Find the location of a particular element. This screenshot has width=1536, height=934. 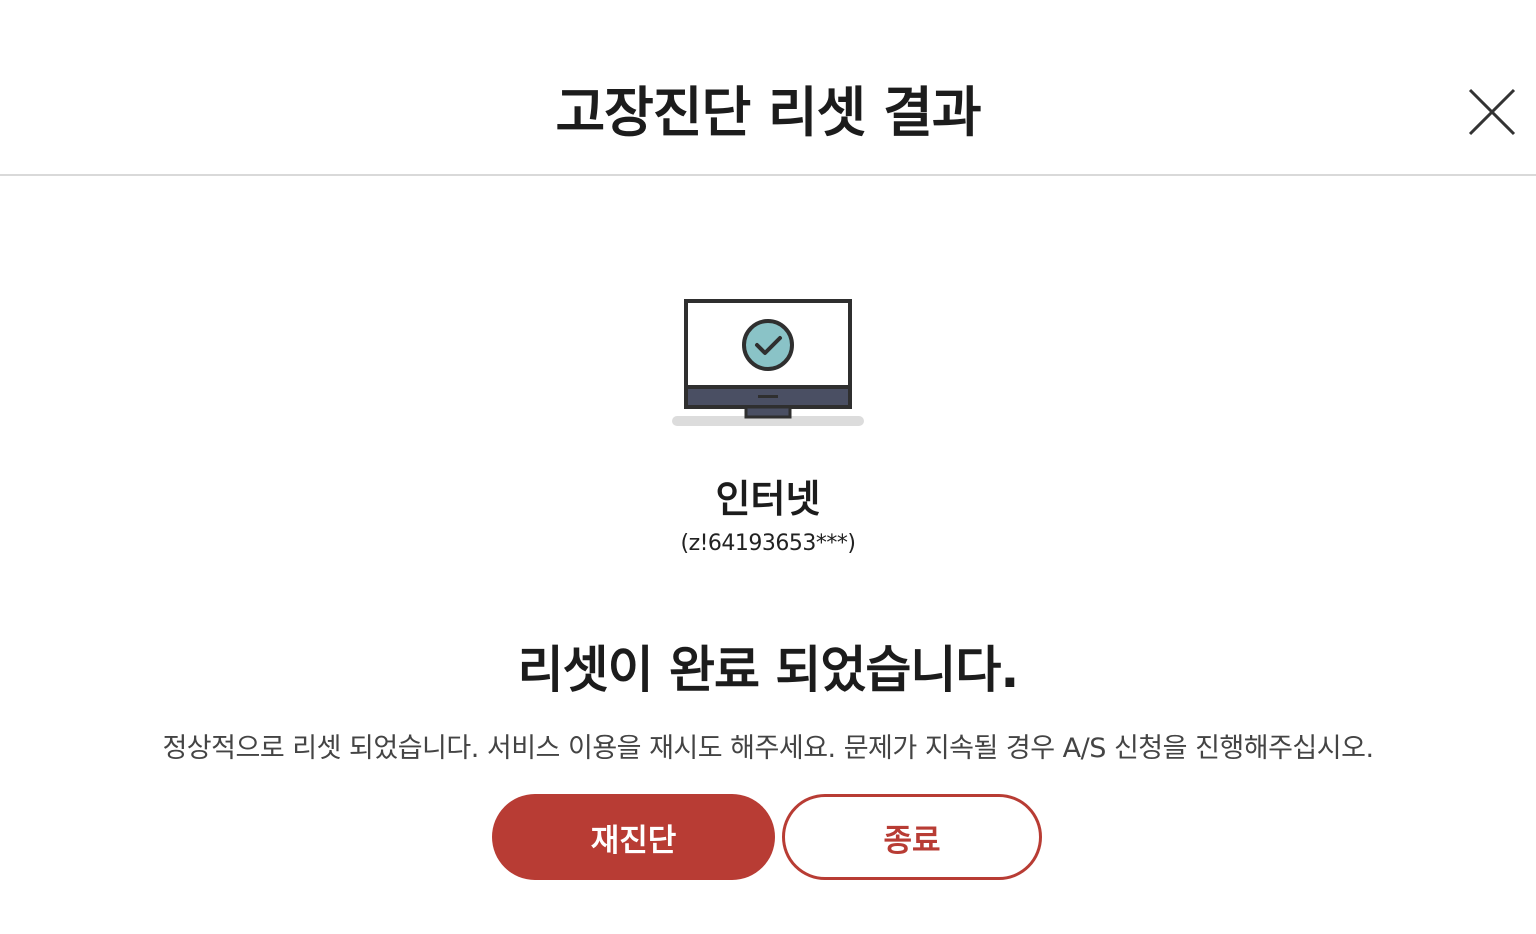

service-id: (z!64193653***) is located at coordinates (768, 543).